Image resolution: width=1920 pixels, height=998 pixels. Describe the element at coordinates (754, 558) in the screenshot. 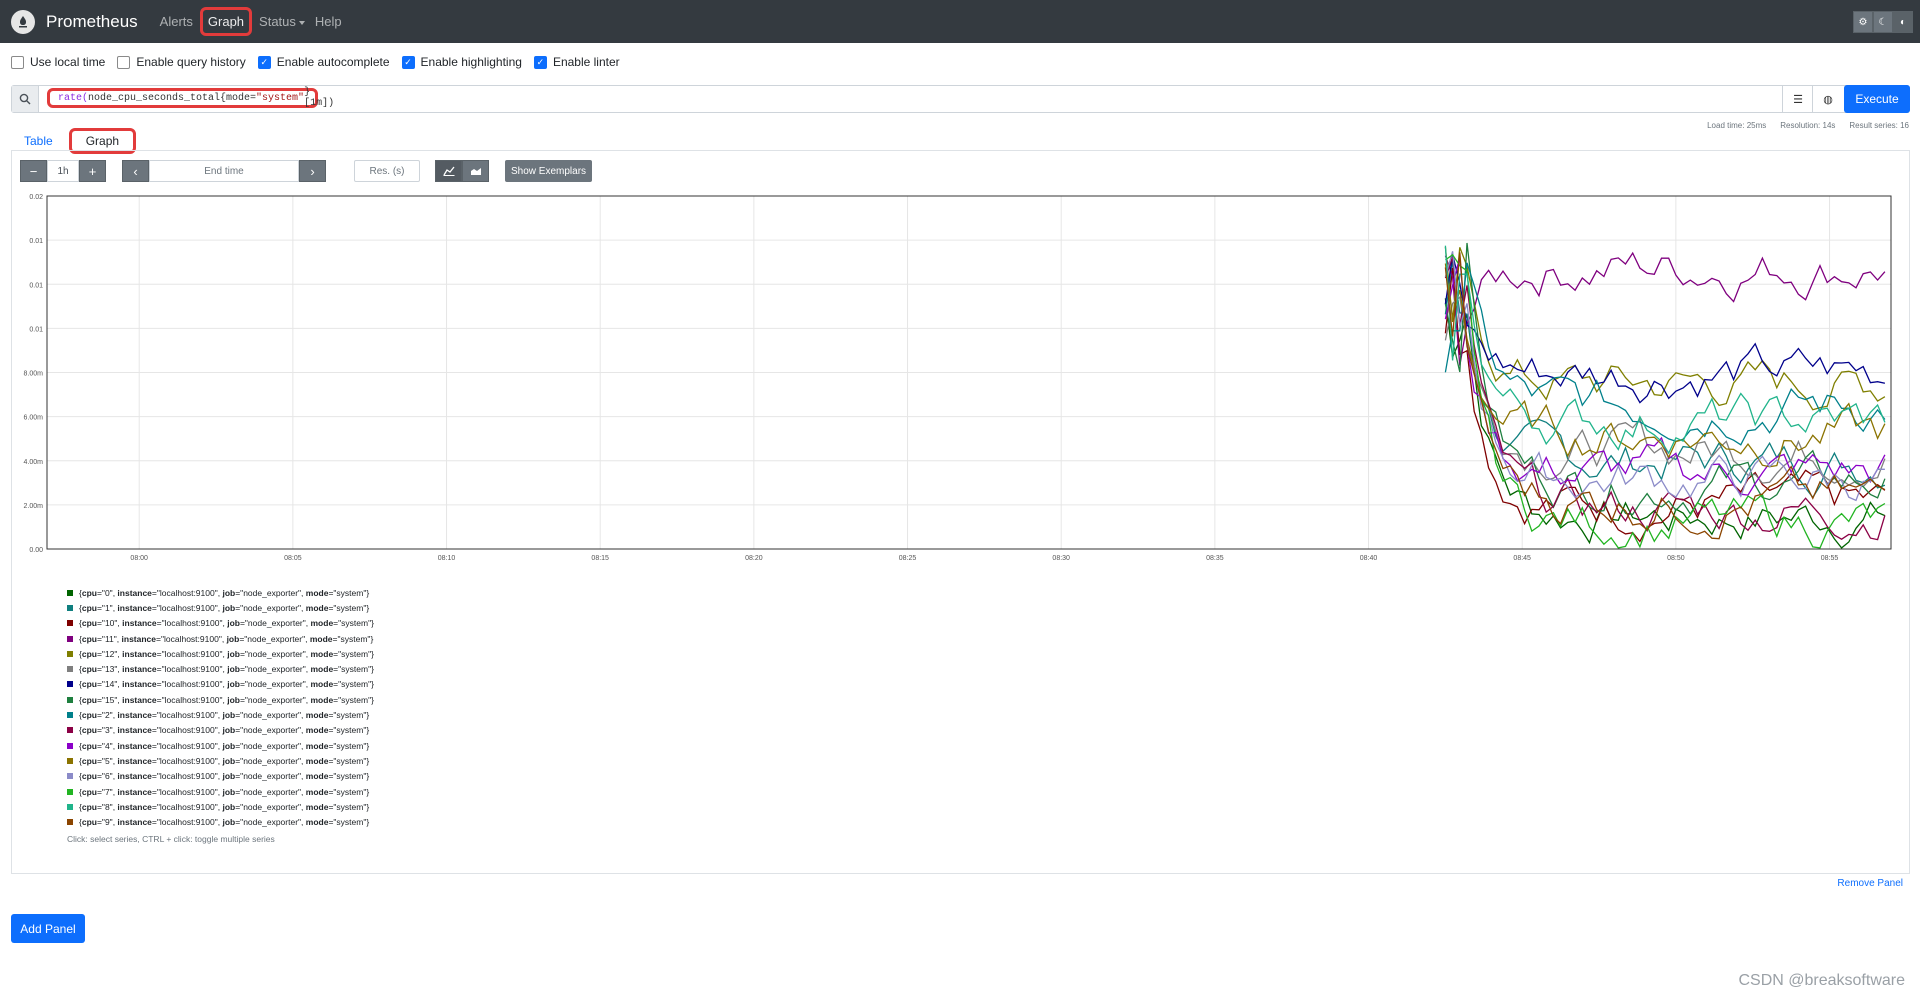

I see `x-tick-label: 08:20` at that location.